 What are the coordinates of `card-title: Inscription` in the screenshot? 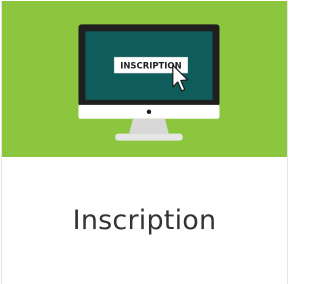 It's located at (144, 220).